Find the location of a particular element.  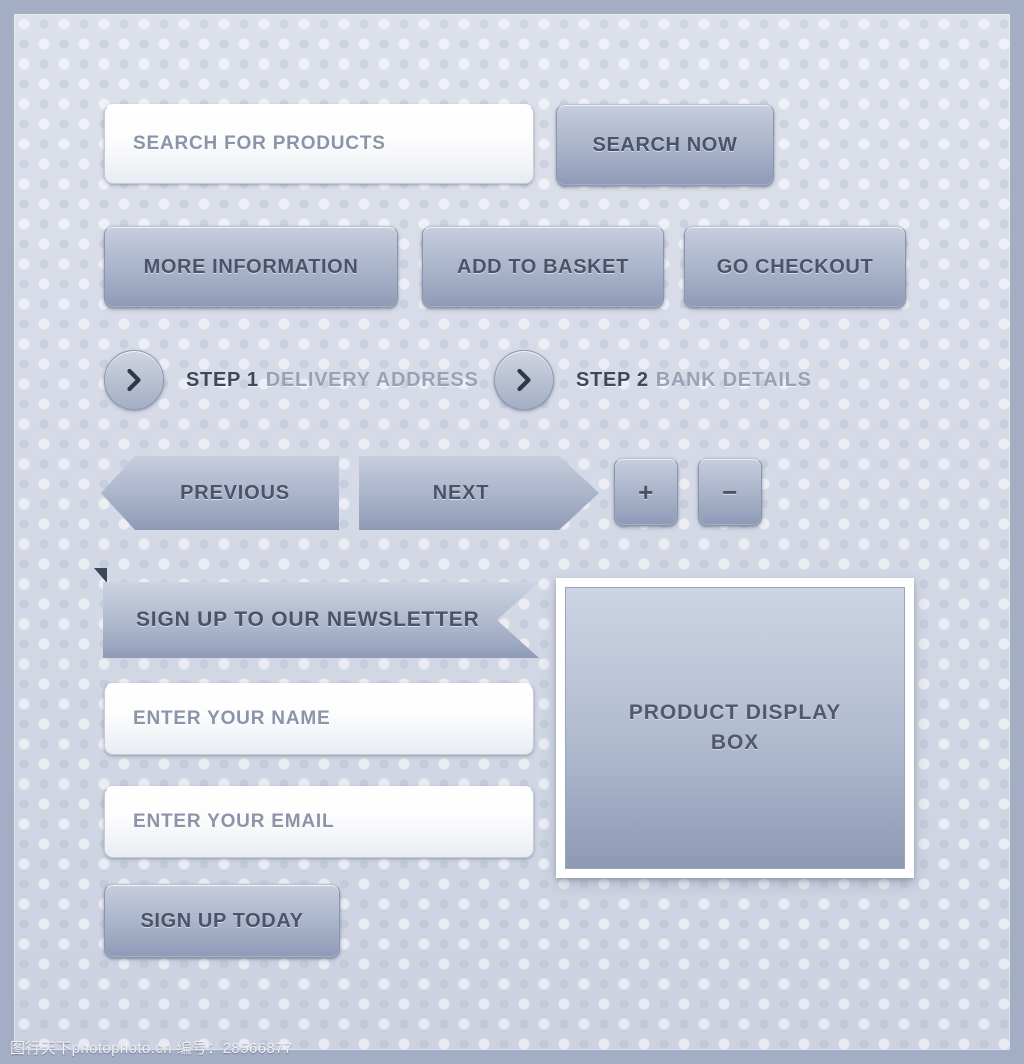

email-input-placeholder: ENTER YOUR EMAIL is located at coordinates (234, 821).